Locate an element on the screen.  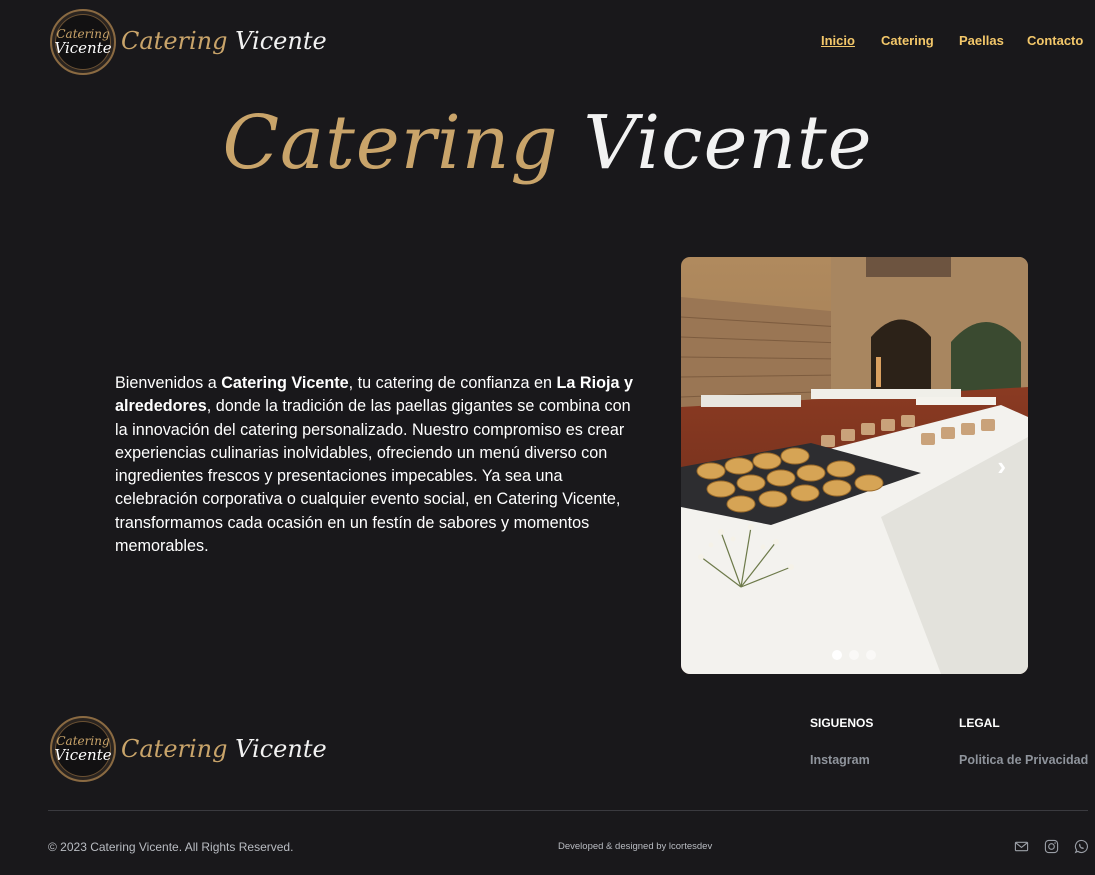
carousel-next-button: › is located at coordinates (1001, 466).